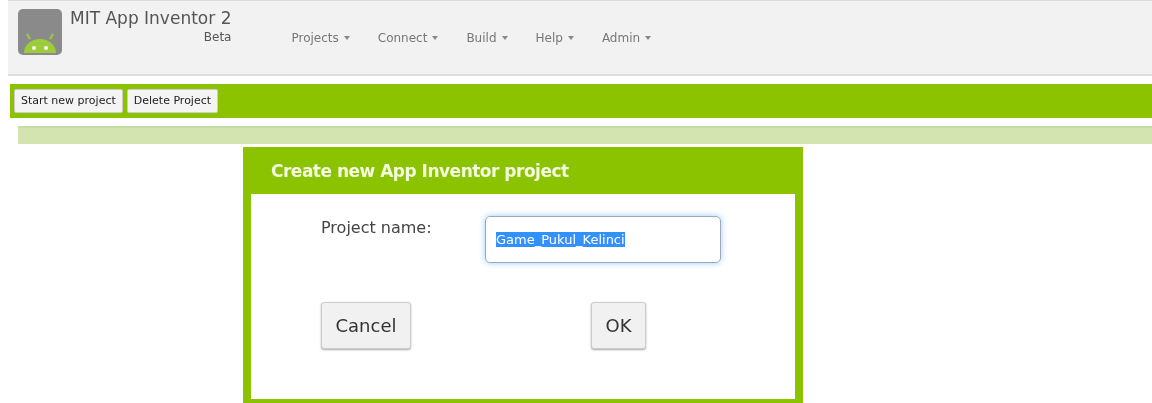  What do you see at coordinates (603, 239) in the screenshot?
I see `input-field: Game_Pukul_Kelinci` at bounding box center [603, 239].